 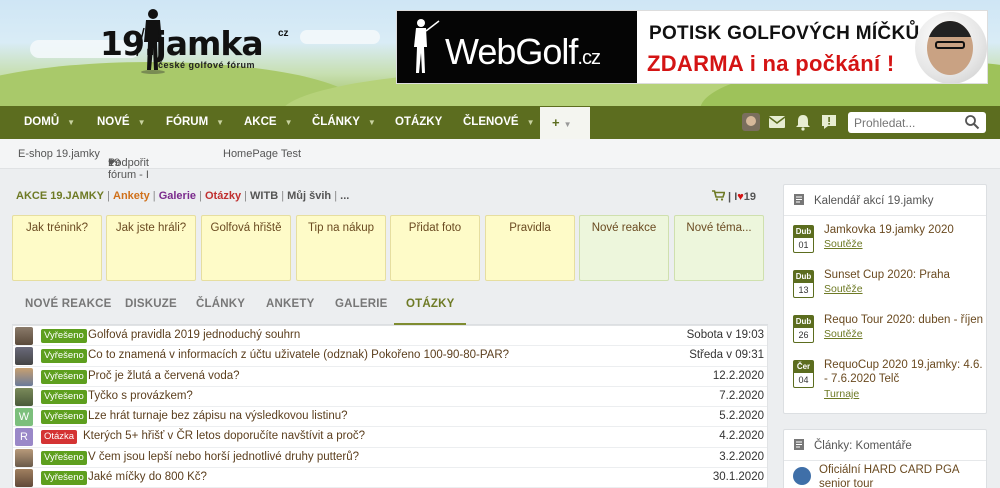 What do you see at coordinates (803, 122) in the screenshot?
I see `bell-icon` at bounding box center [803, 122].